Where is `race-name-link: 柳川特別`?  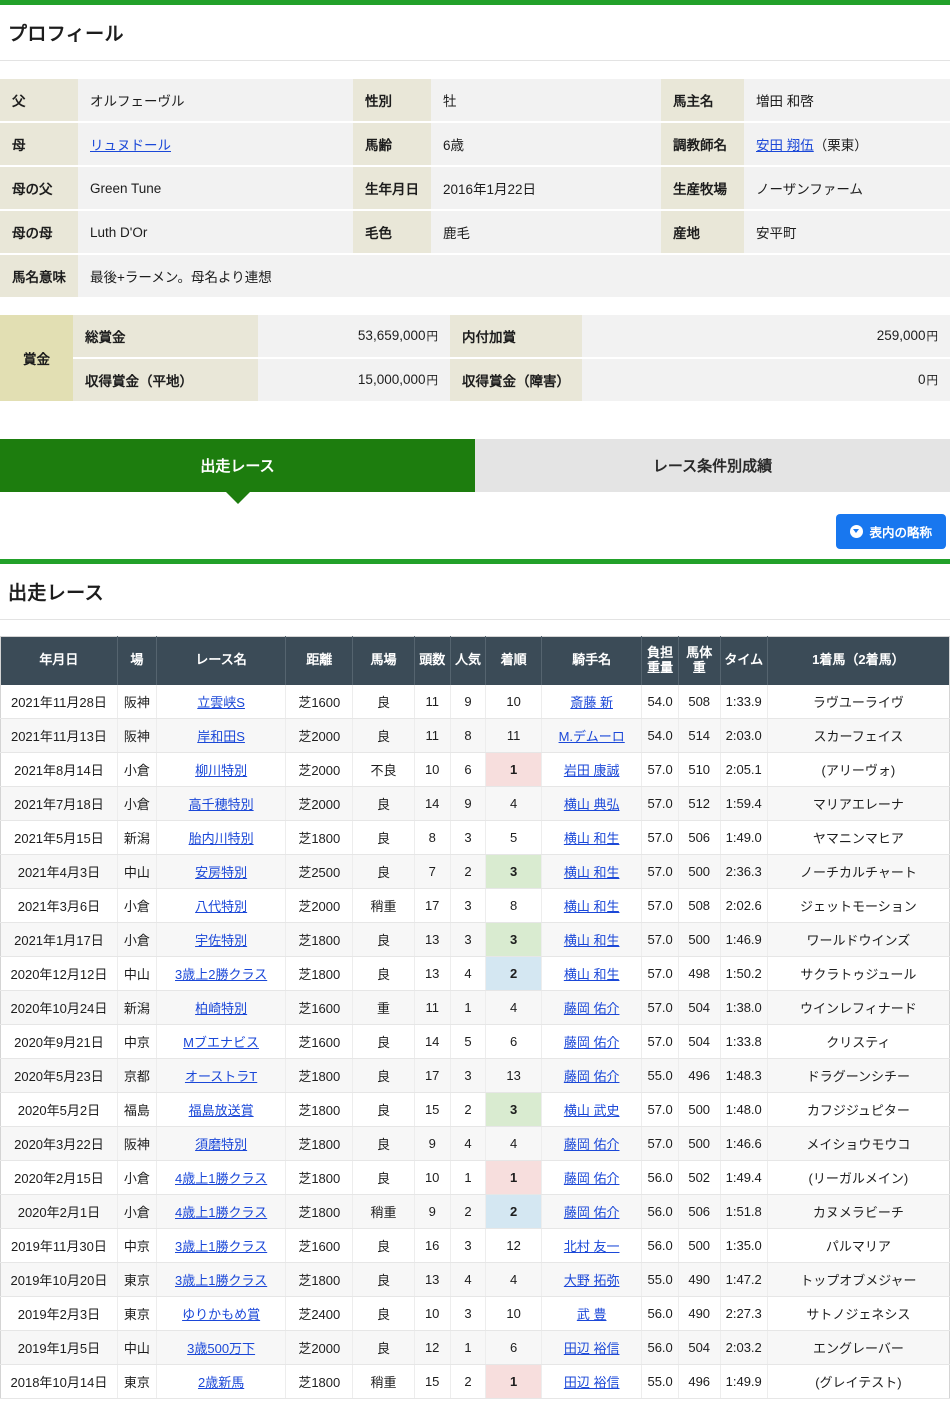
race-name-link: 柳川特別 is located at coordinates (221, 770).